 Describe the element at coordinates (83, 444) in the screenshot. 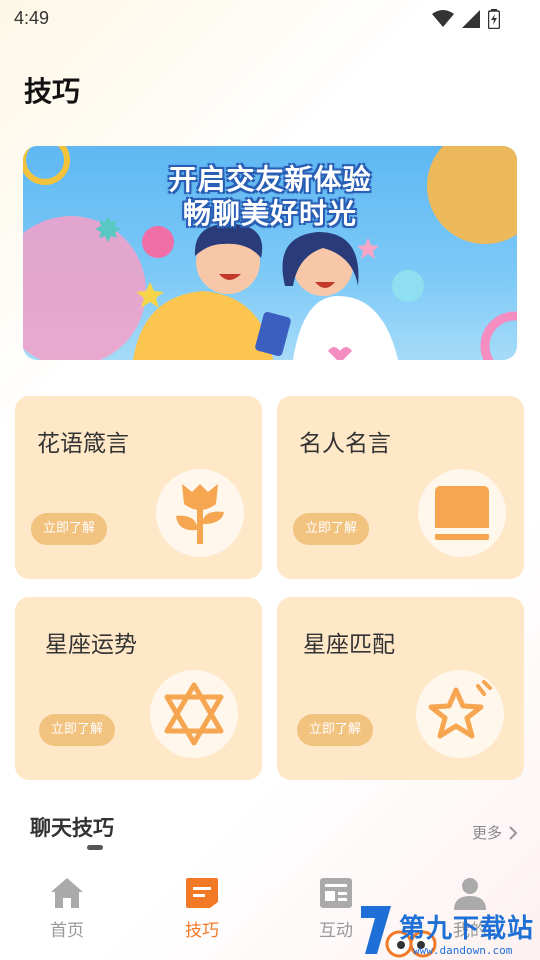

I see `card-title: 花语箴言` at that location.